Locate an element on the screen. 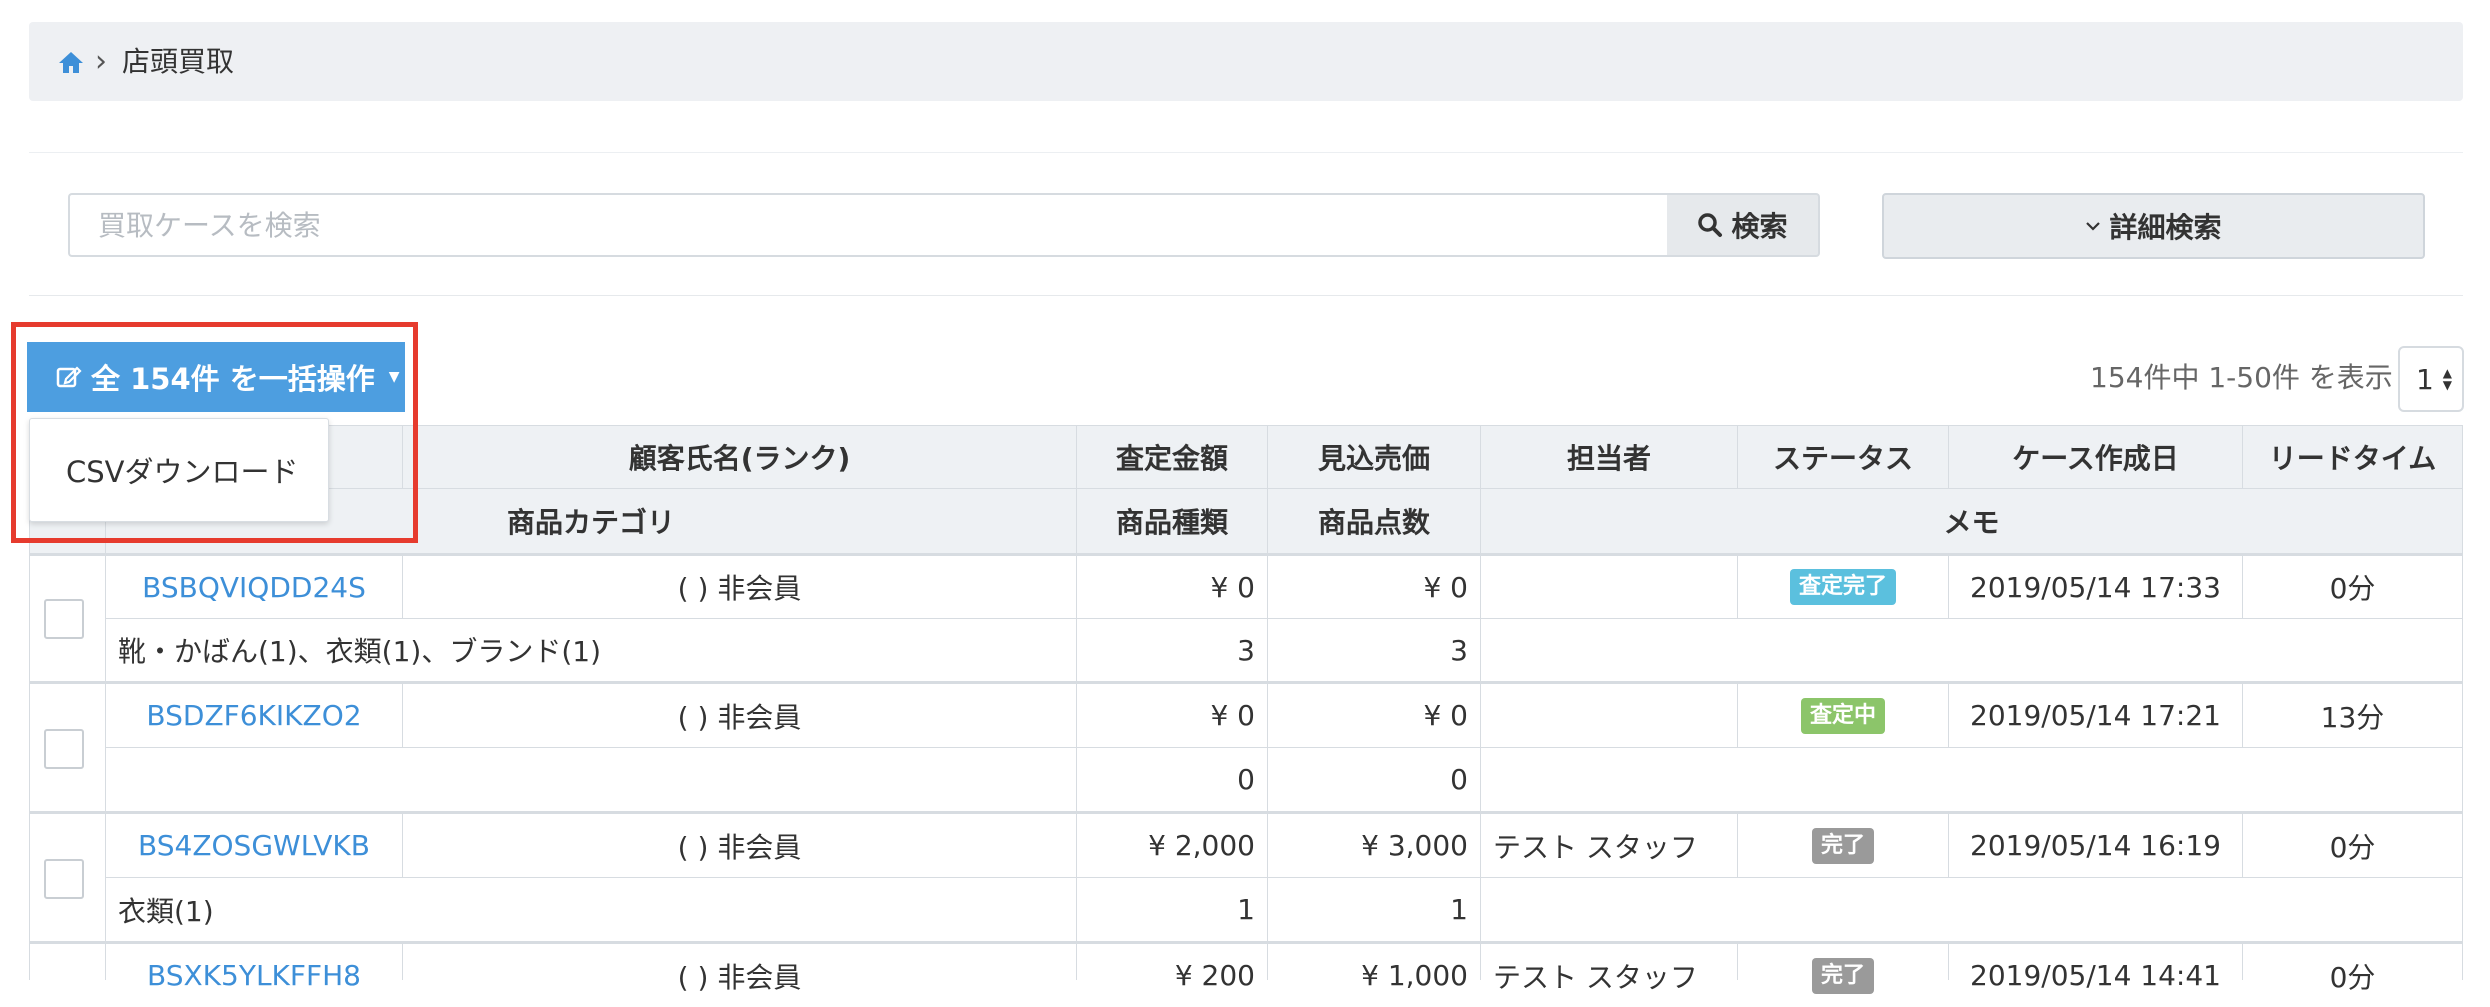 This screenshot has height=1007, width=2490. status-cell: 査定中 is located at coordinates (1843, 715).